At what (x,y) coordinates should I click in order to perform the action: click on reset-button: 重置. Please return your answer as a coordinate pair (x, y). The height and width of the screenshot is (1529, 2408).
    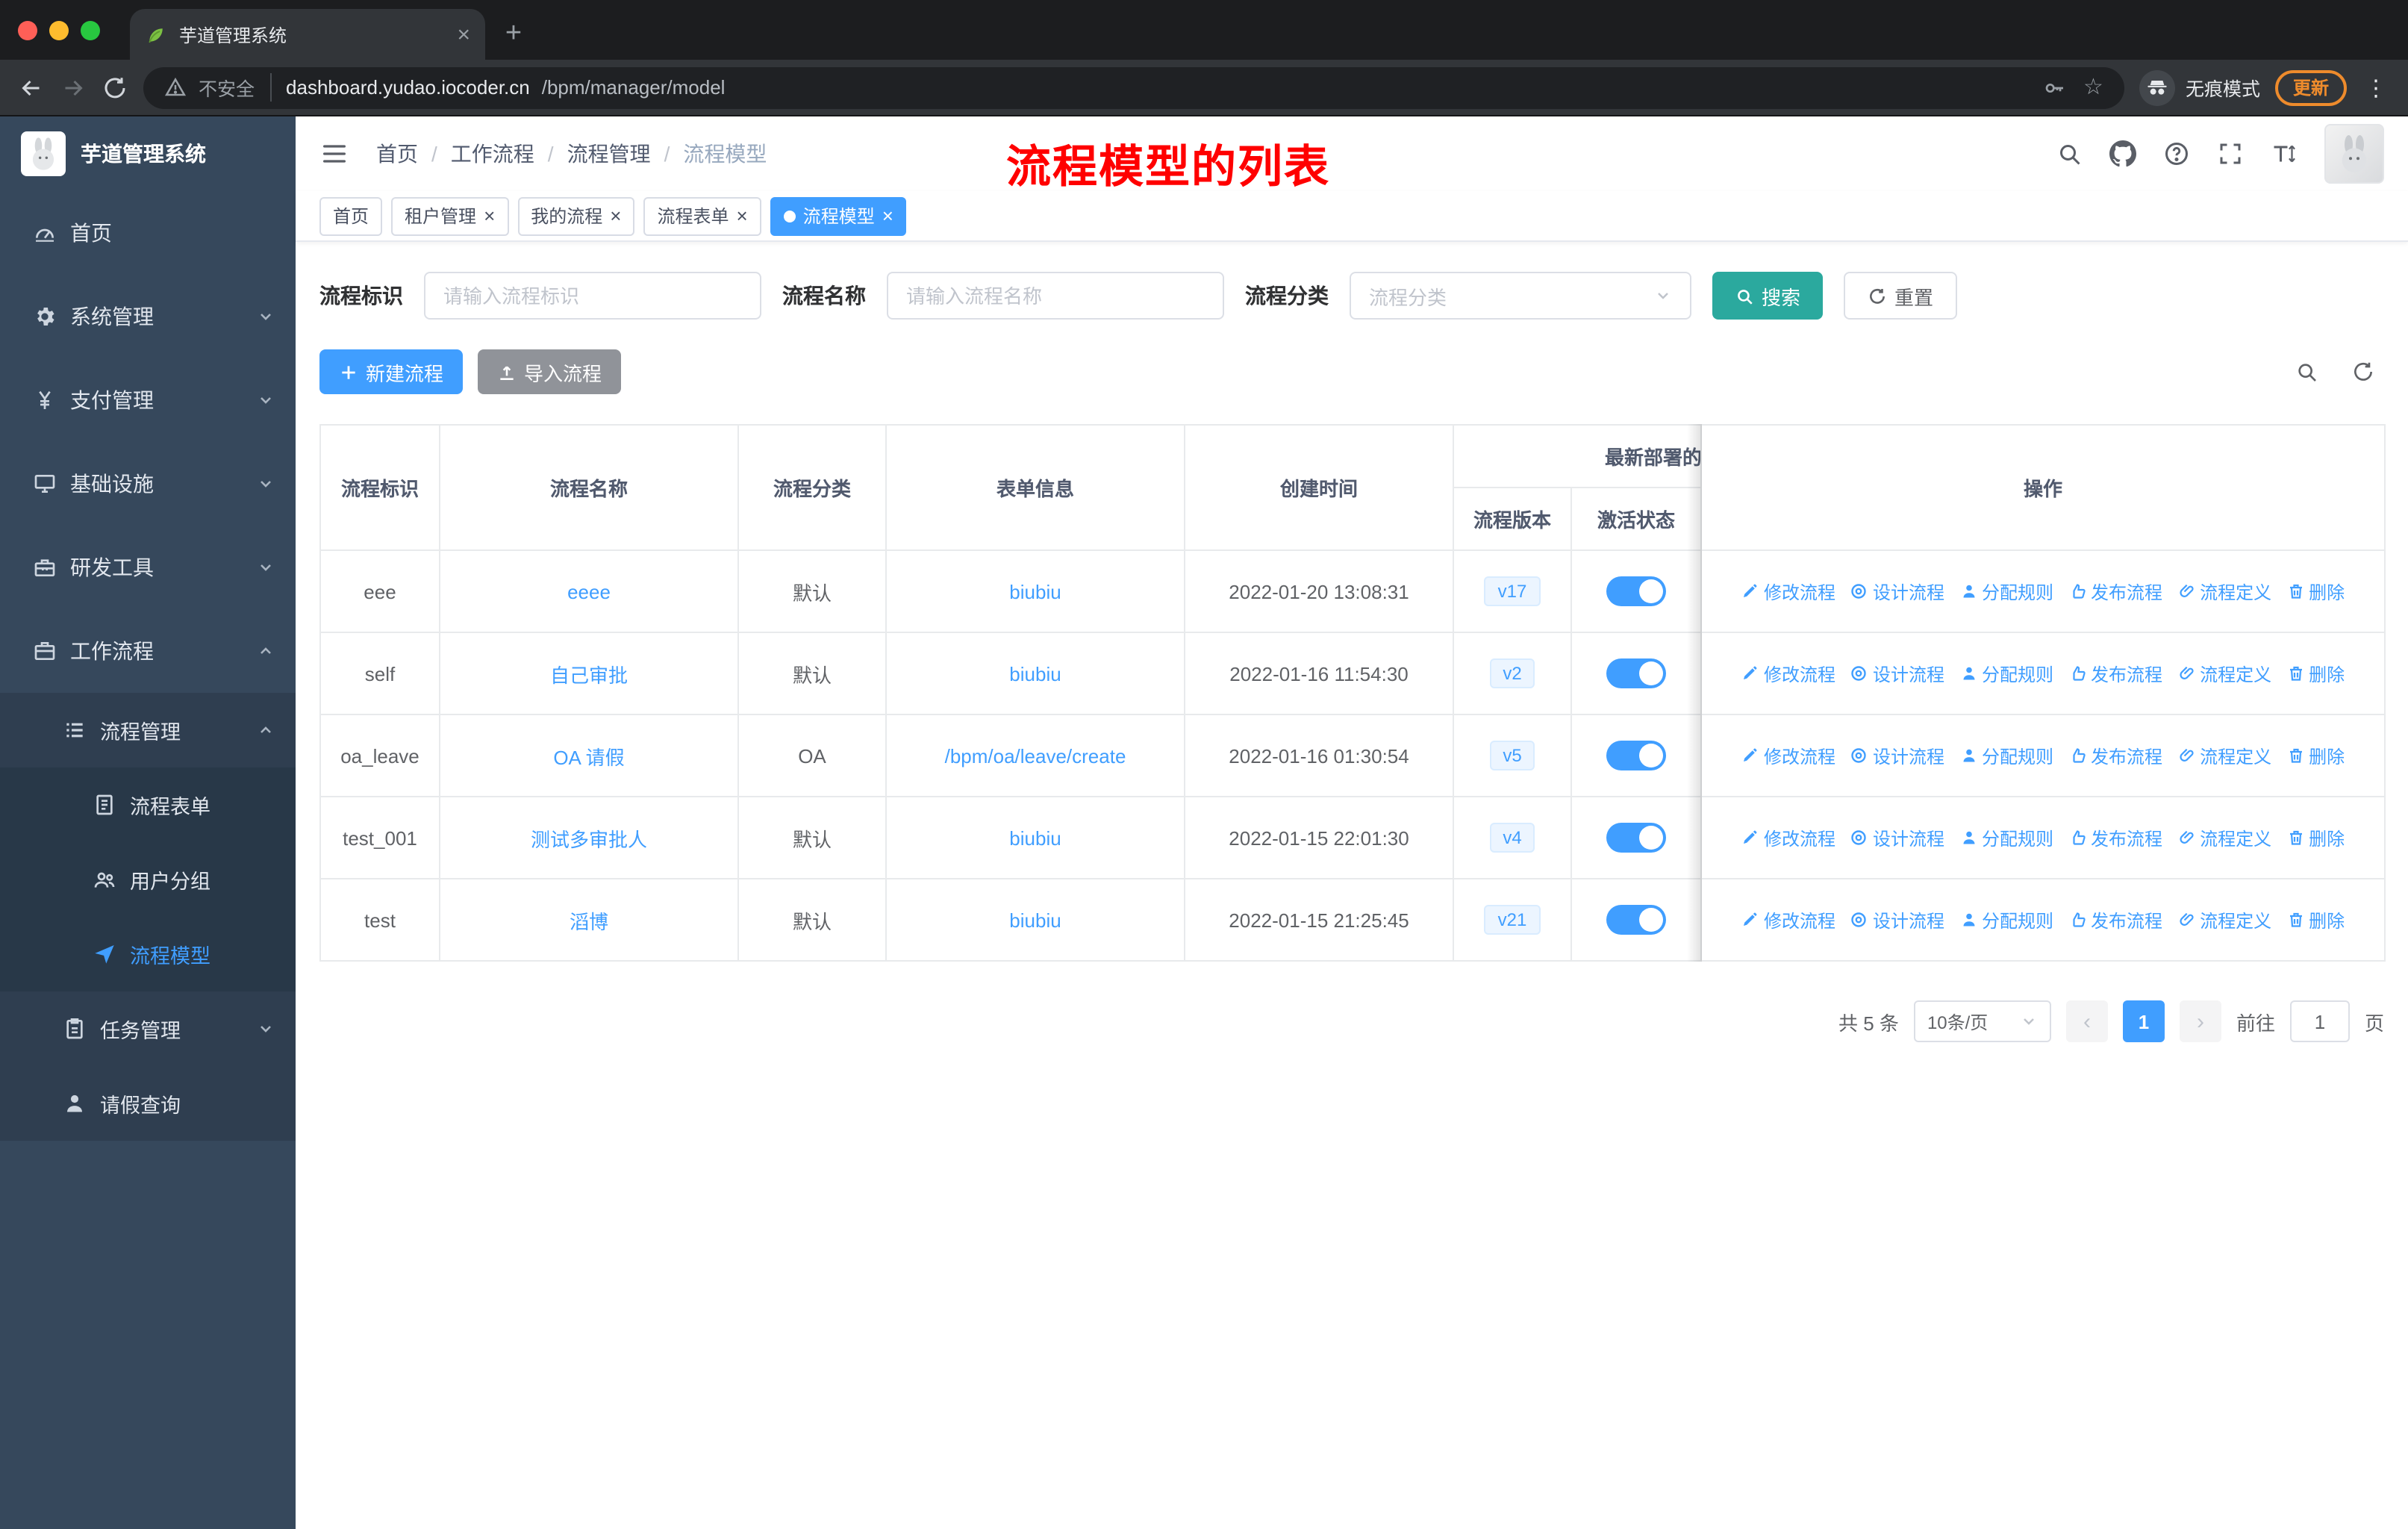
    Looking at the image, I should click on (1901, 296).